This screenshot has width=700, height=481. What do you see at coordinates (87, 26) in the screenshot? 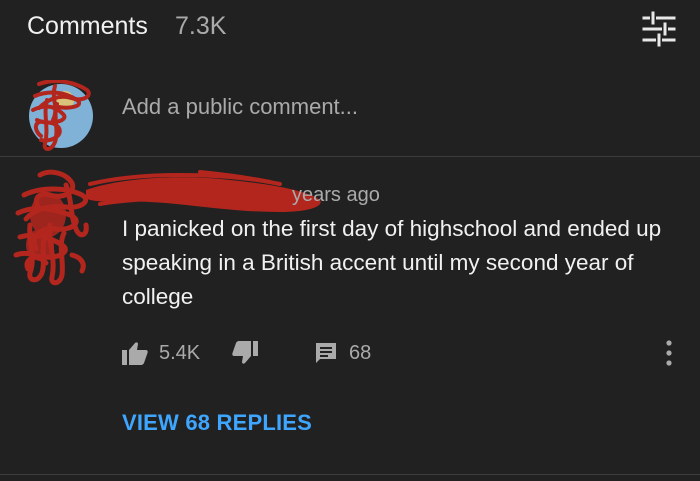
I see `comments-title: Comments` at bounding box center [87, 26].